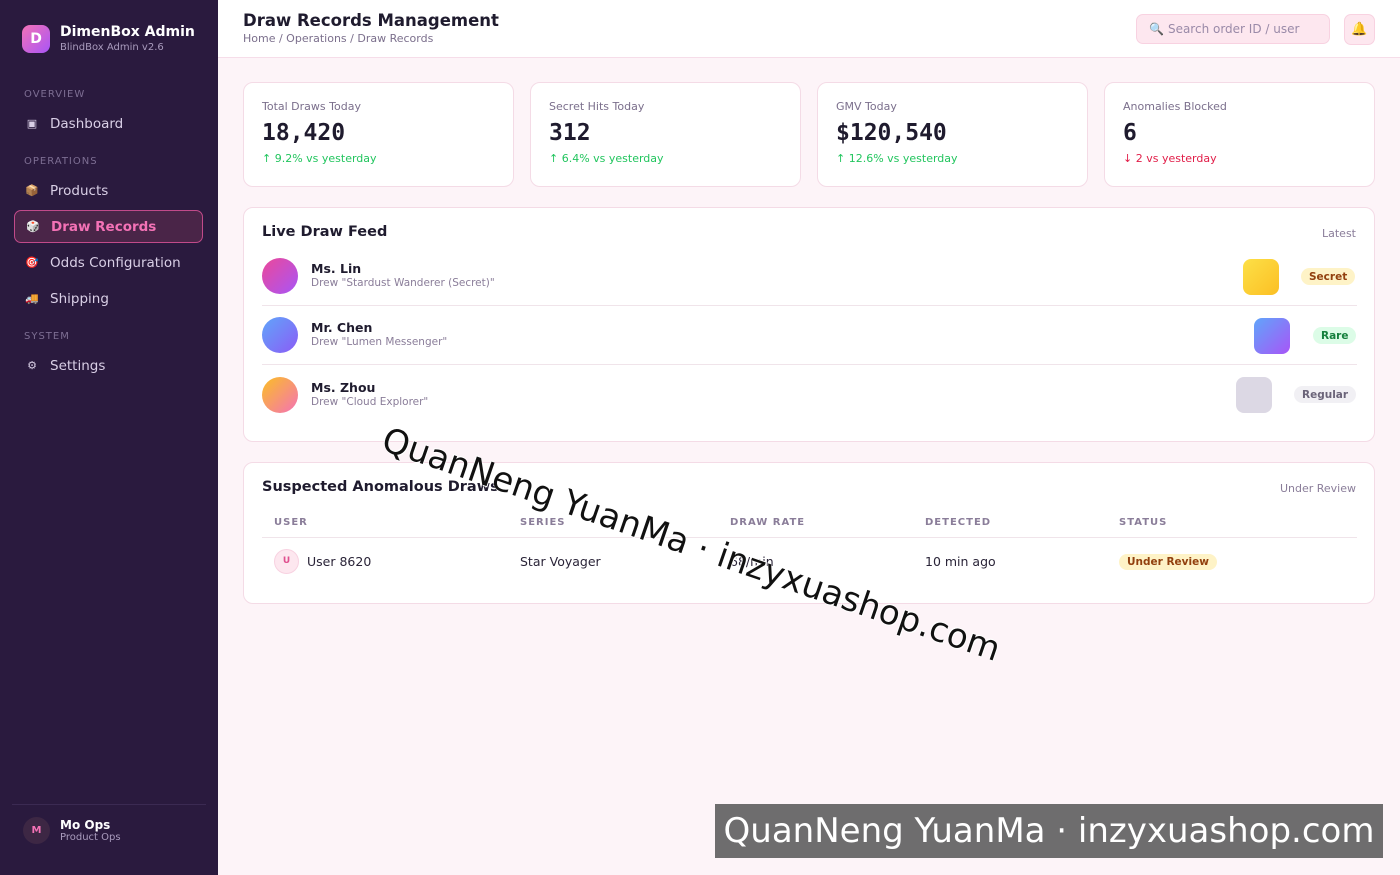  Describe the element at coordinates (36, 39) in the screenshot. I see `brand-logo: D` at that location.